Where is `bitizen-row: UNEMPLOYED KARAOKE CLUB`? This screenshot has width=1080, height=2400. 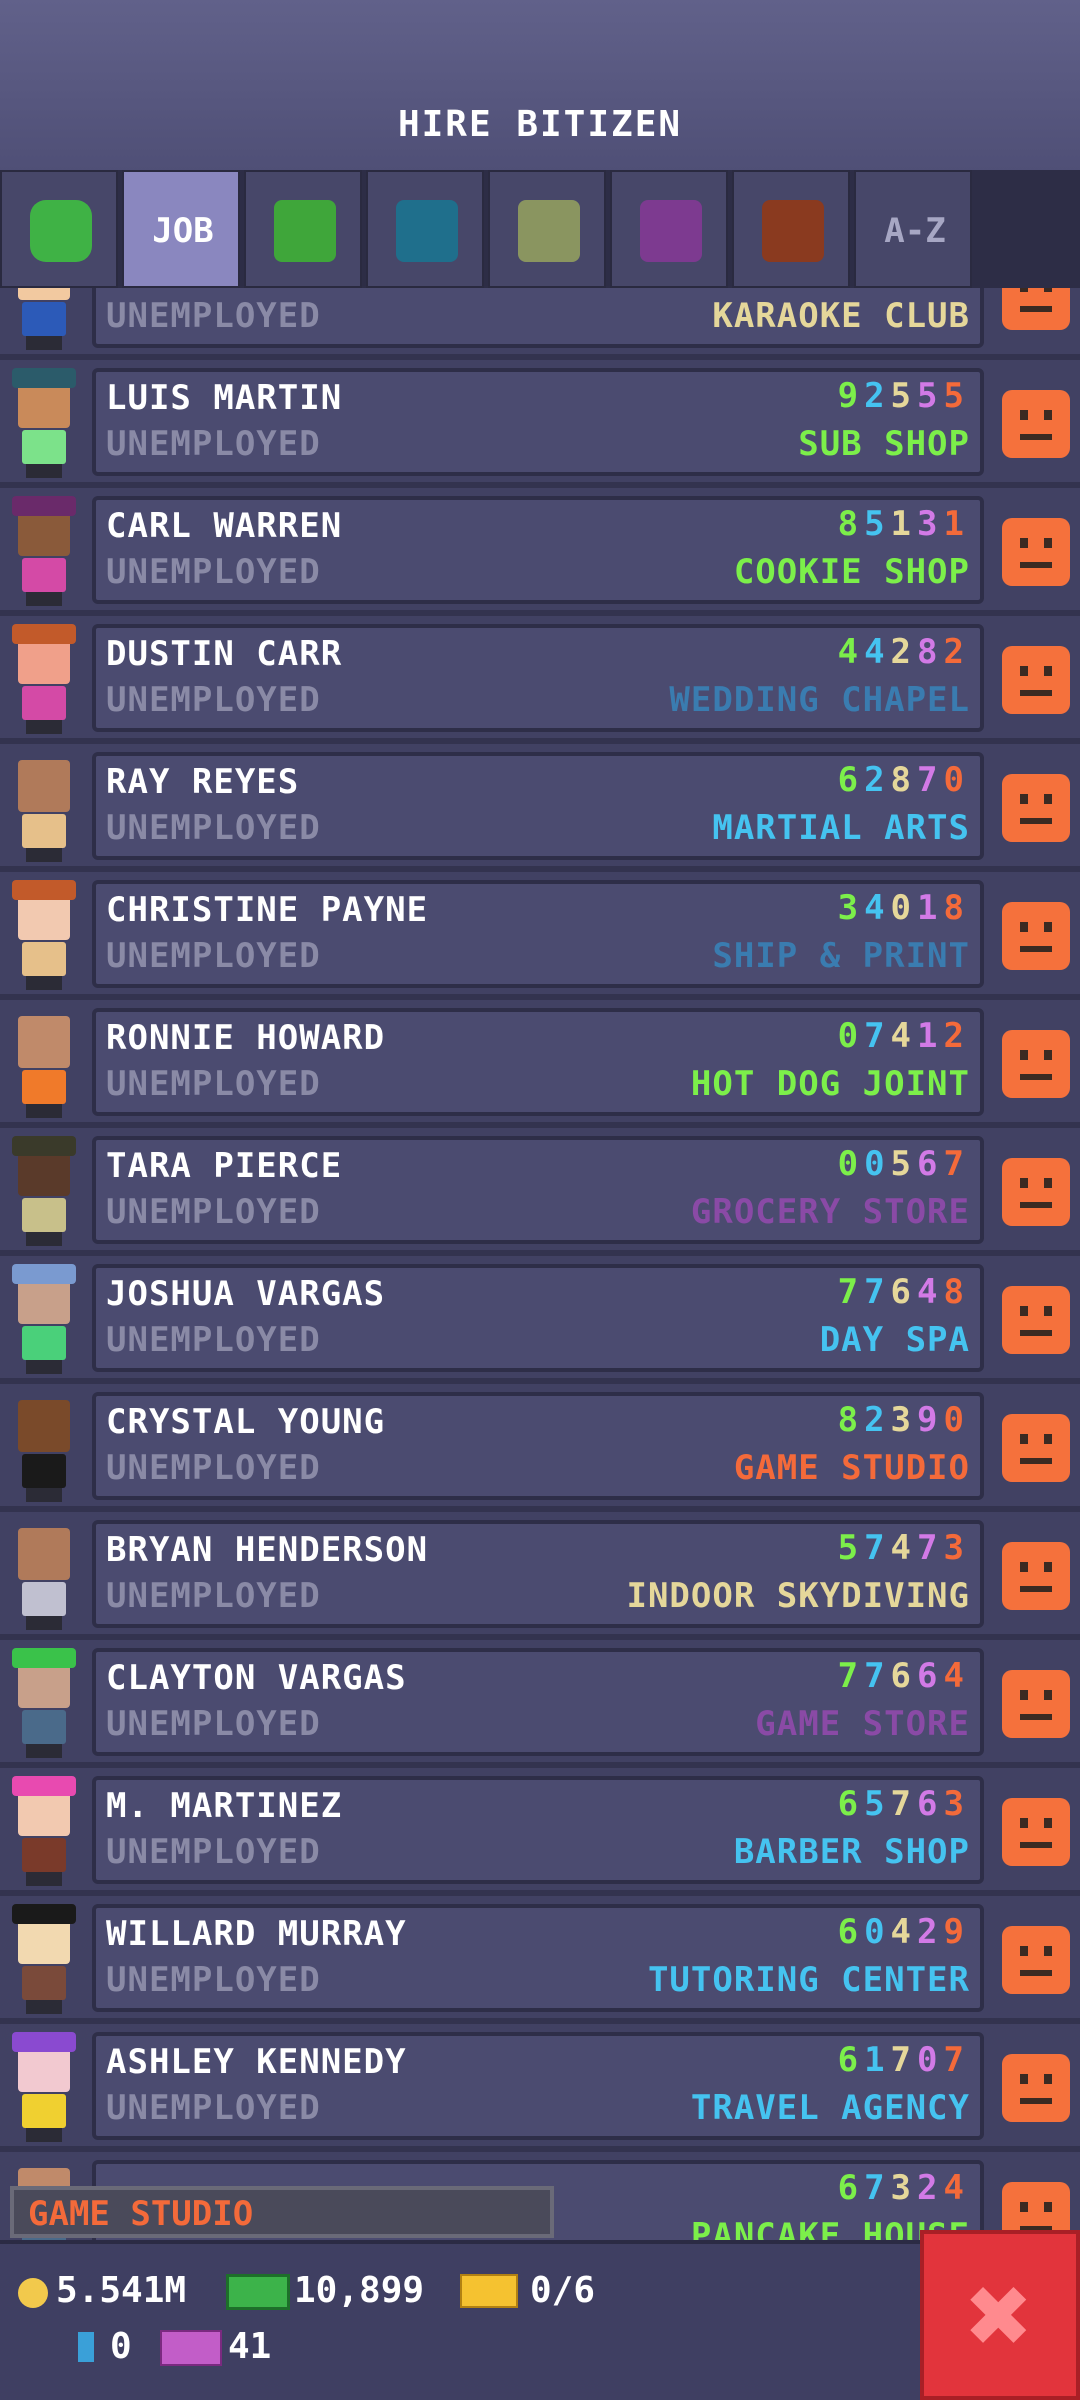 bitizen-row: UNEMPLOYED KARAOKE CLUB is located at coordinates (540, 324).